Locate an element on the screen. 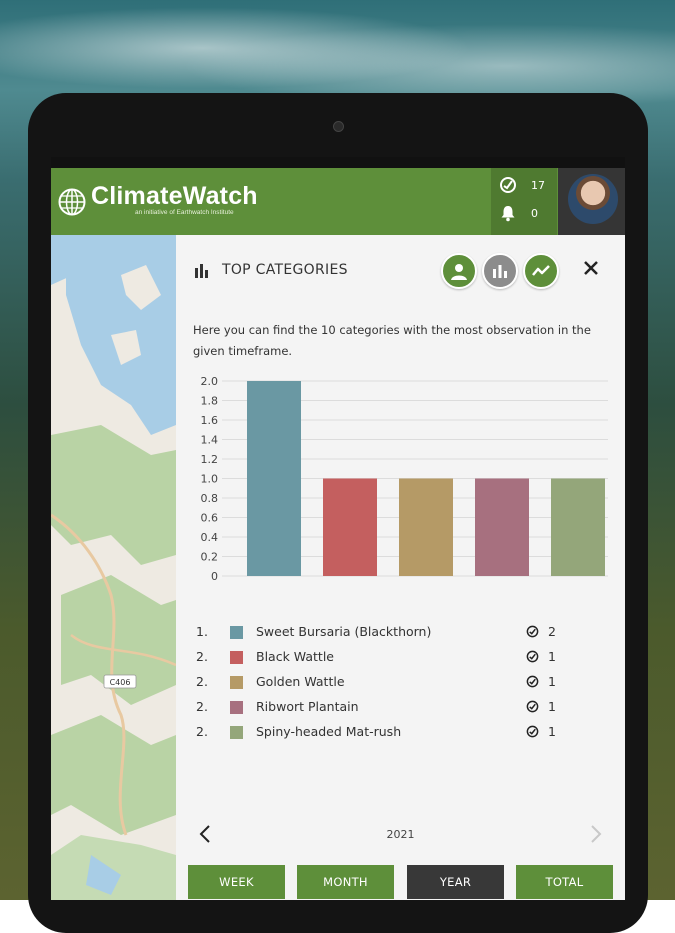 The height and width of the screenshot is (933, 675). tab-year: YEAR is located at coordinates (455, 882).